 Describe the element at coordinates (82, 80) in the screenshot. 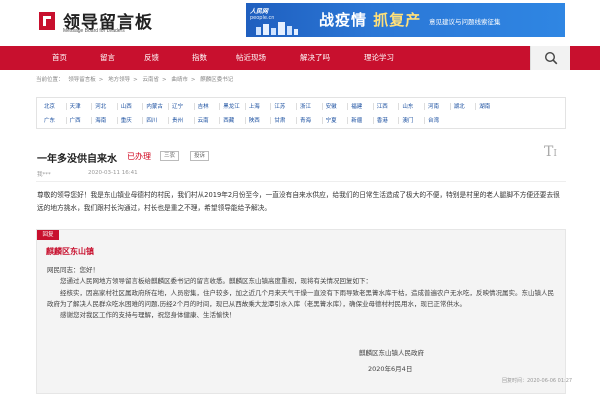

I see `breadcrumb-item: 领导留言板` at that location.